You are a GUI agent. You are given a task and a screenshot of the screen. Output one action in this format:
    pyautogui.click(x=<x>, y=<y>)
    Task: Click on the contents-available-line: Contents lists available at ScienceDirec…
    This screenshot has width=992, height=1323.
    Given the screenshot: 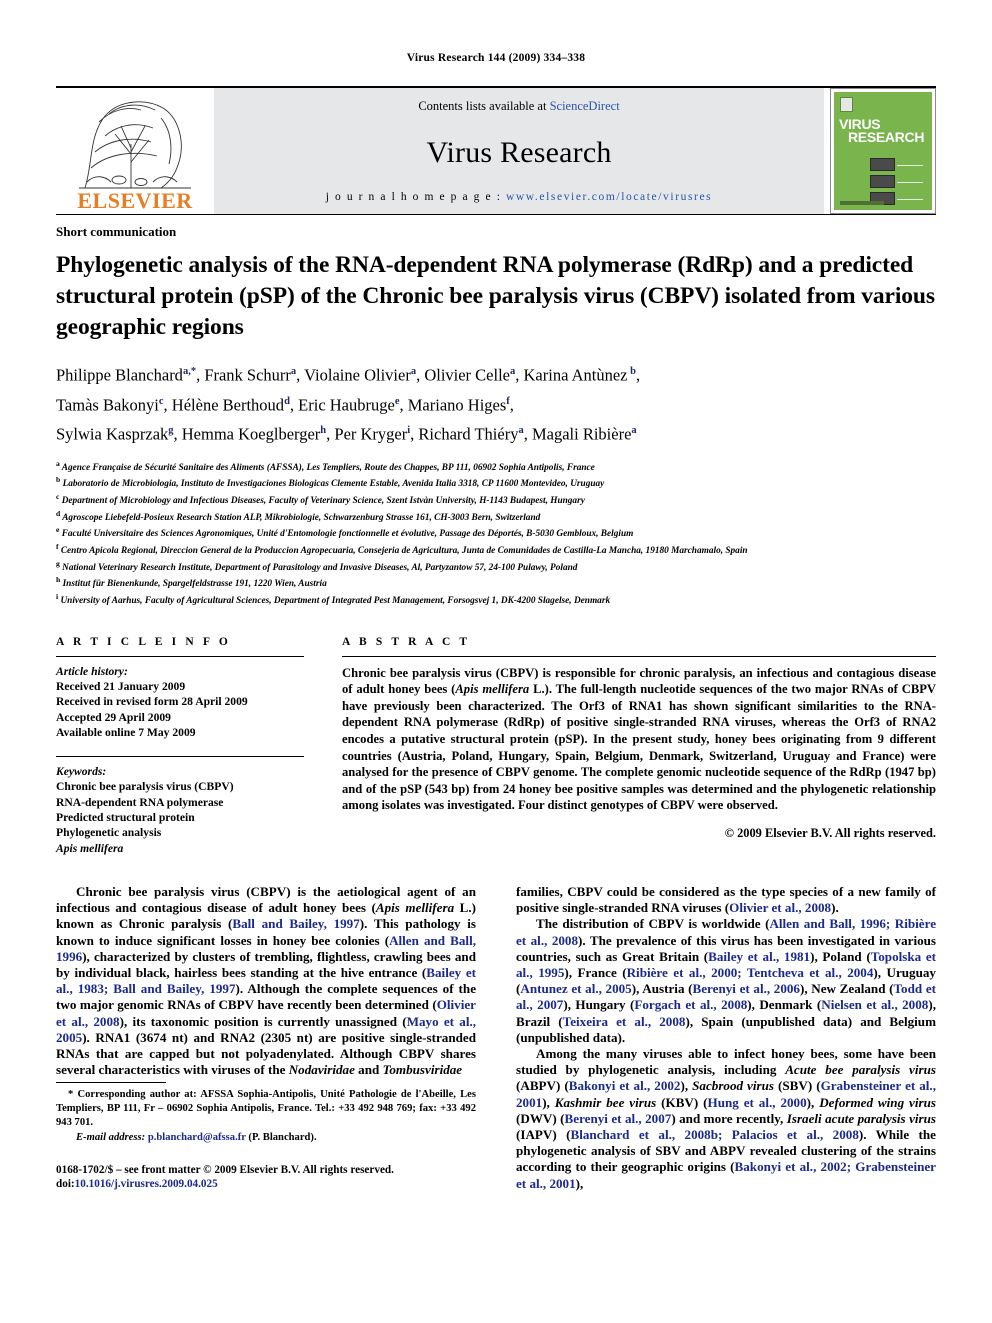 What is the action you would take?
    pyautogui.click(x=518, y=106)
    